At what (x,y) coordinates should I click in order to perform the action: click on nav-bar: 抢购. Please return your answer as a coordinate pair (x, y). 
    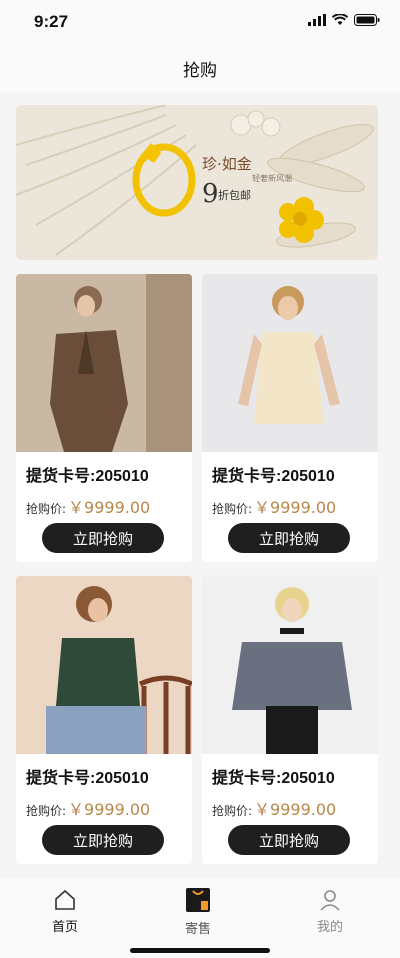
    Looking at the image, I should click on (200, 68).